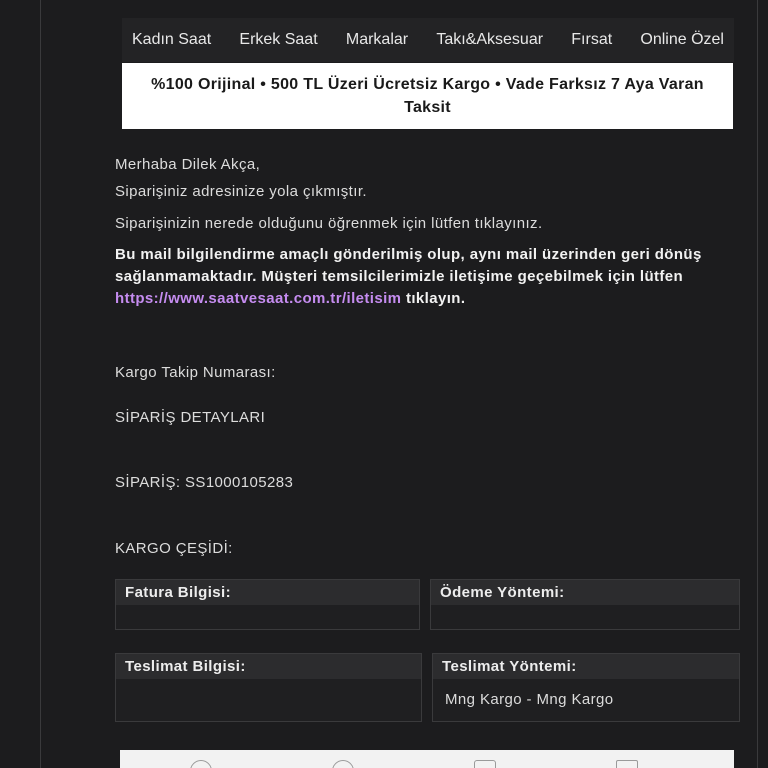 The height and width of the screenshot is (768, 768). I want to click on delivery-method-value: Mng Kargo - Mng Kargo, so click(529, 699).